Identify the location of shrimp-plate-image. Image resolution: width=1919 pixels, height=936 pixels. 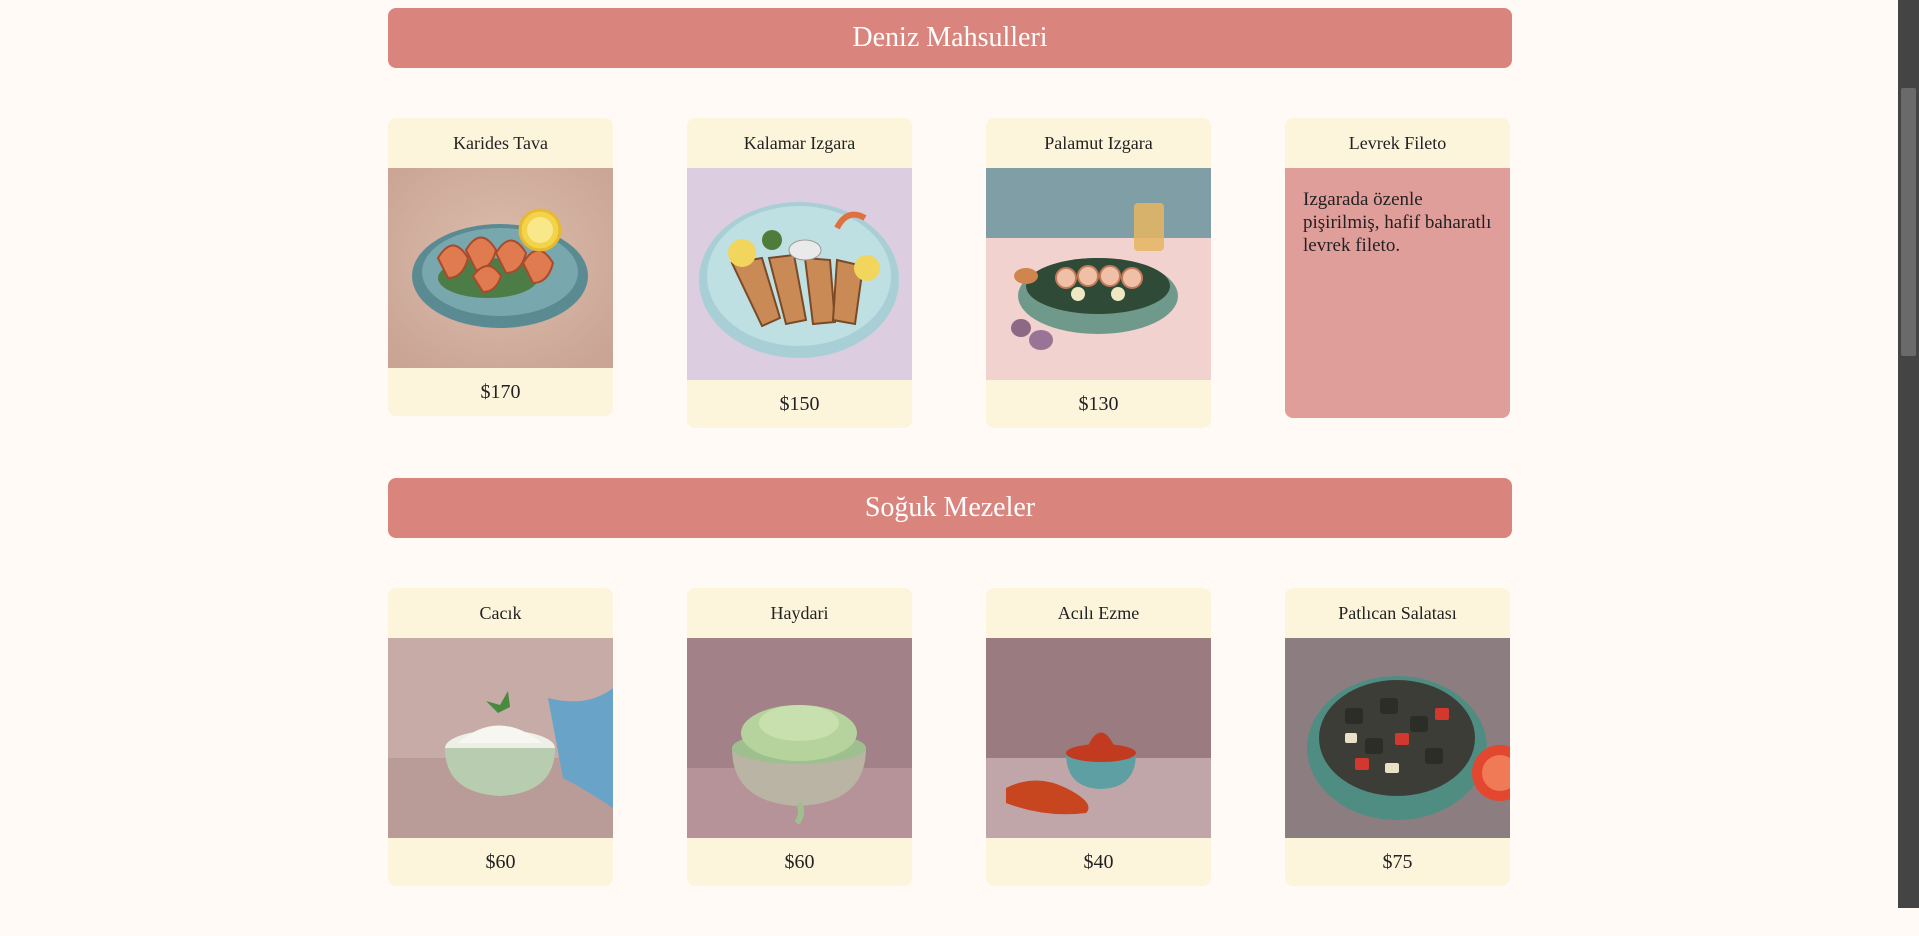
(500, 268).